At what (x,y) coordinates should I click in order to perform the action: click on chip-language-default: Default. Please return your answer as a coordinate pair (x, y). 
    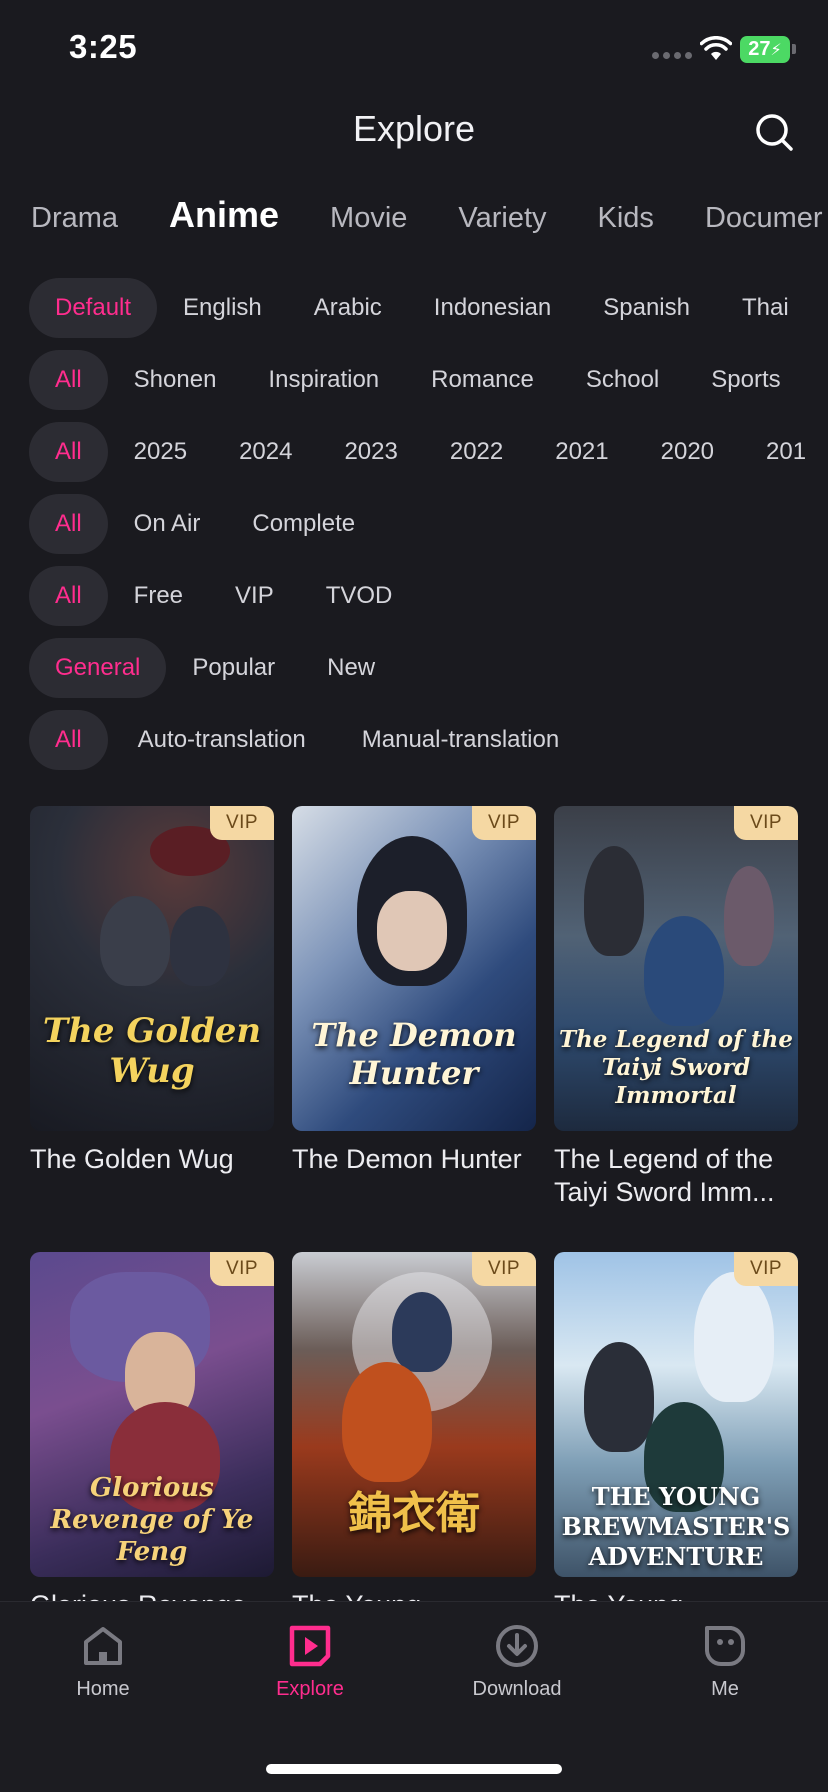
    Looking at the image, I should click on (93, 308).